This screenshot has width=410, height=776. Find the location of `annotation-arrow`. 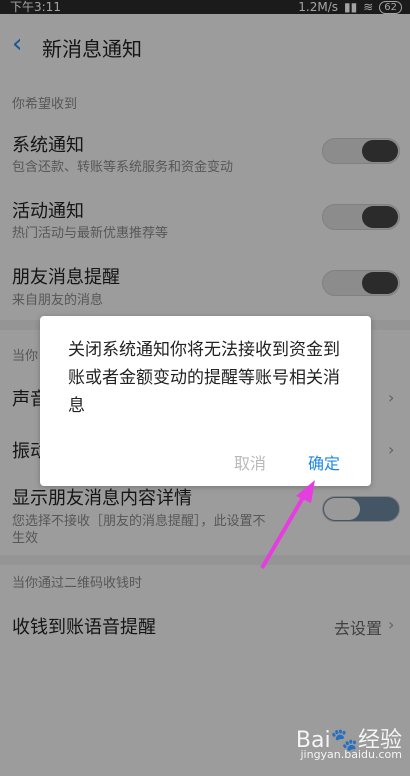

annotation-arrow is located at coordinates (287, 525).